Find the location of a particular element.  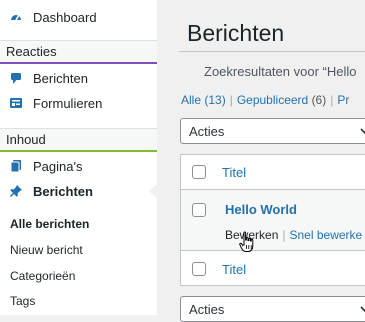

status-filters: Alle (13) | Gepubliceerd (6) | Pr is located at coordinates (265, 100).